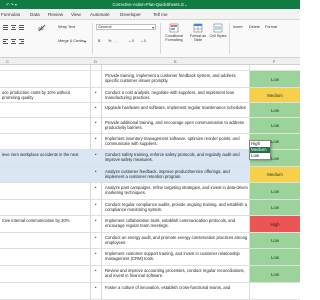 This screenshot has width=320, height=300. What do you see at coordinates (275, 224) in the screenshot?
I see `priority-cell: High` at bounding box center [275, 224].